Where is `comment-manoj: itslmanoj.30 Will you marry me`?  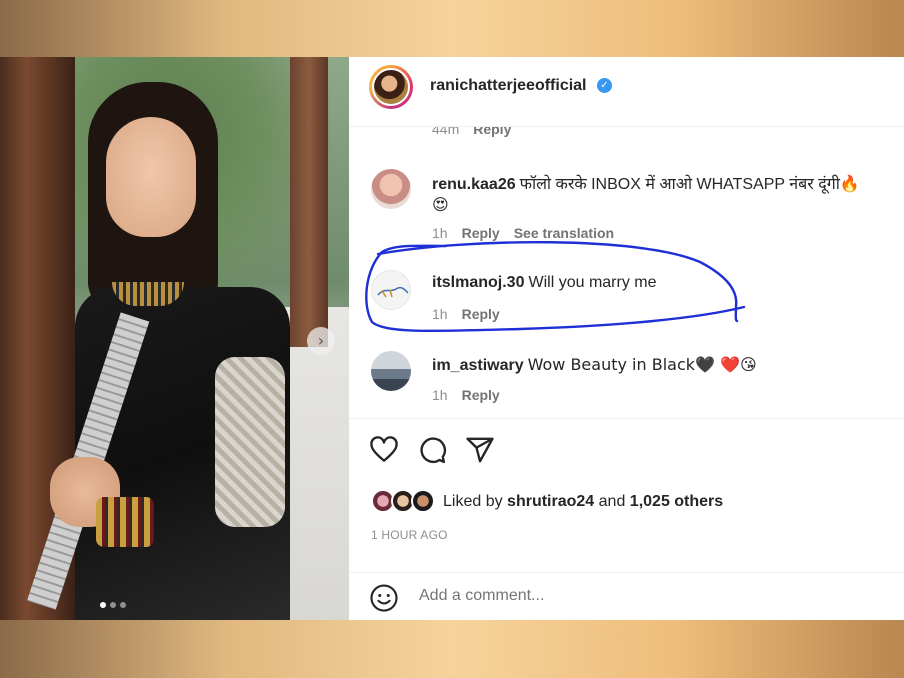 comment-manoj: itslmanoj.30 Will you marry me is located at coordinates (544, 283).